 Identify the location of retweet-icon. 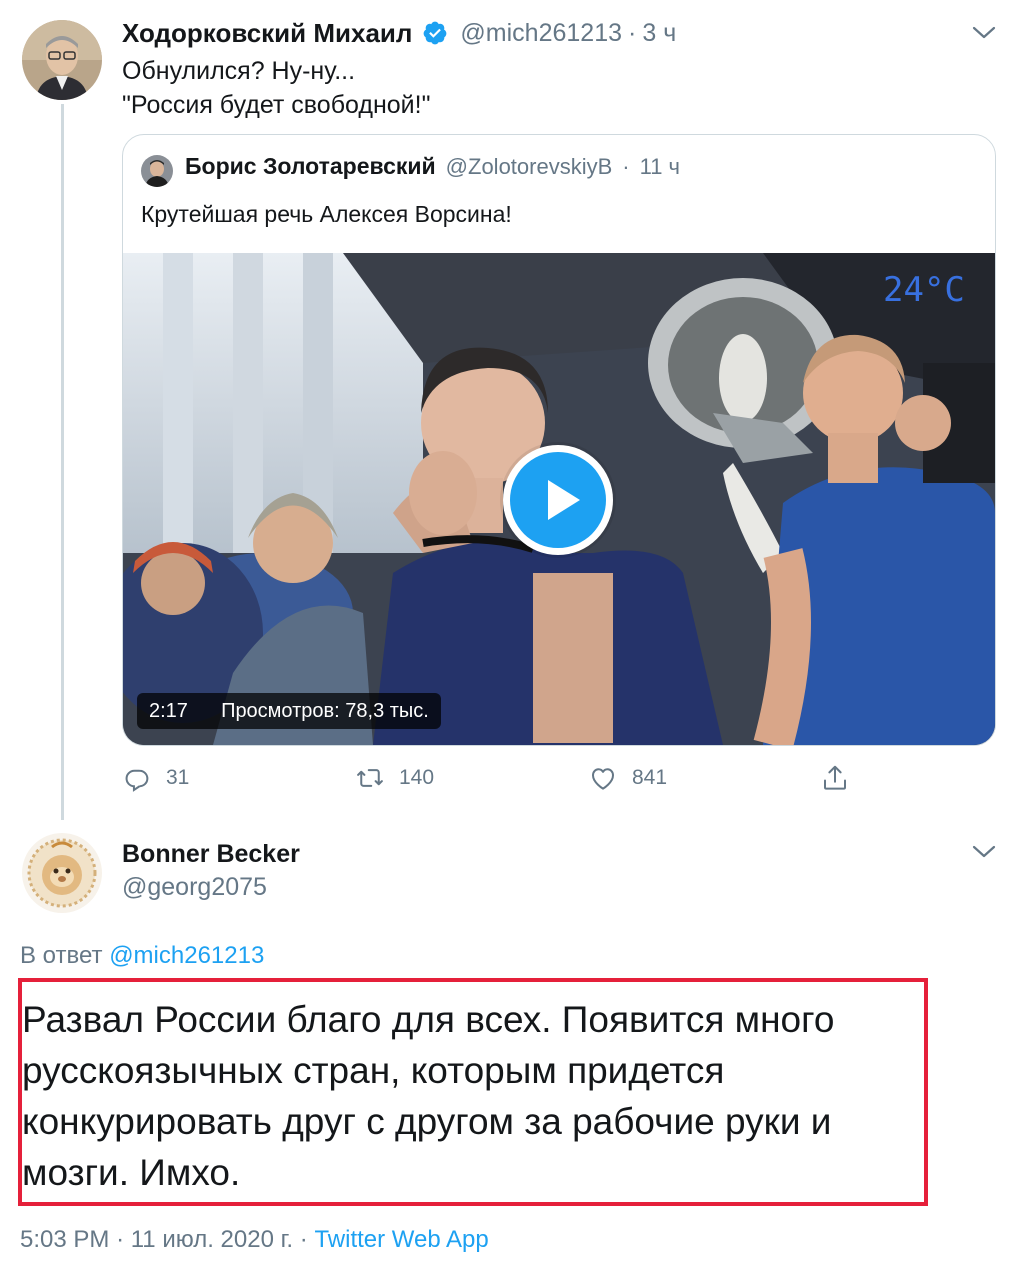
(370, 778).